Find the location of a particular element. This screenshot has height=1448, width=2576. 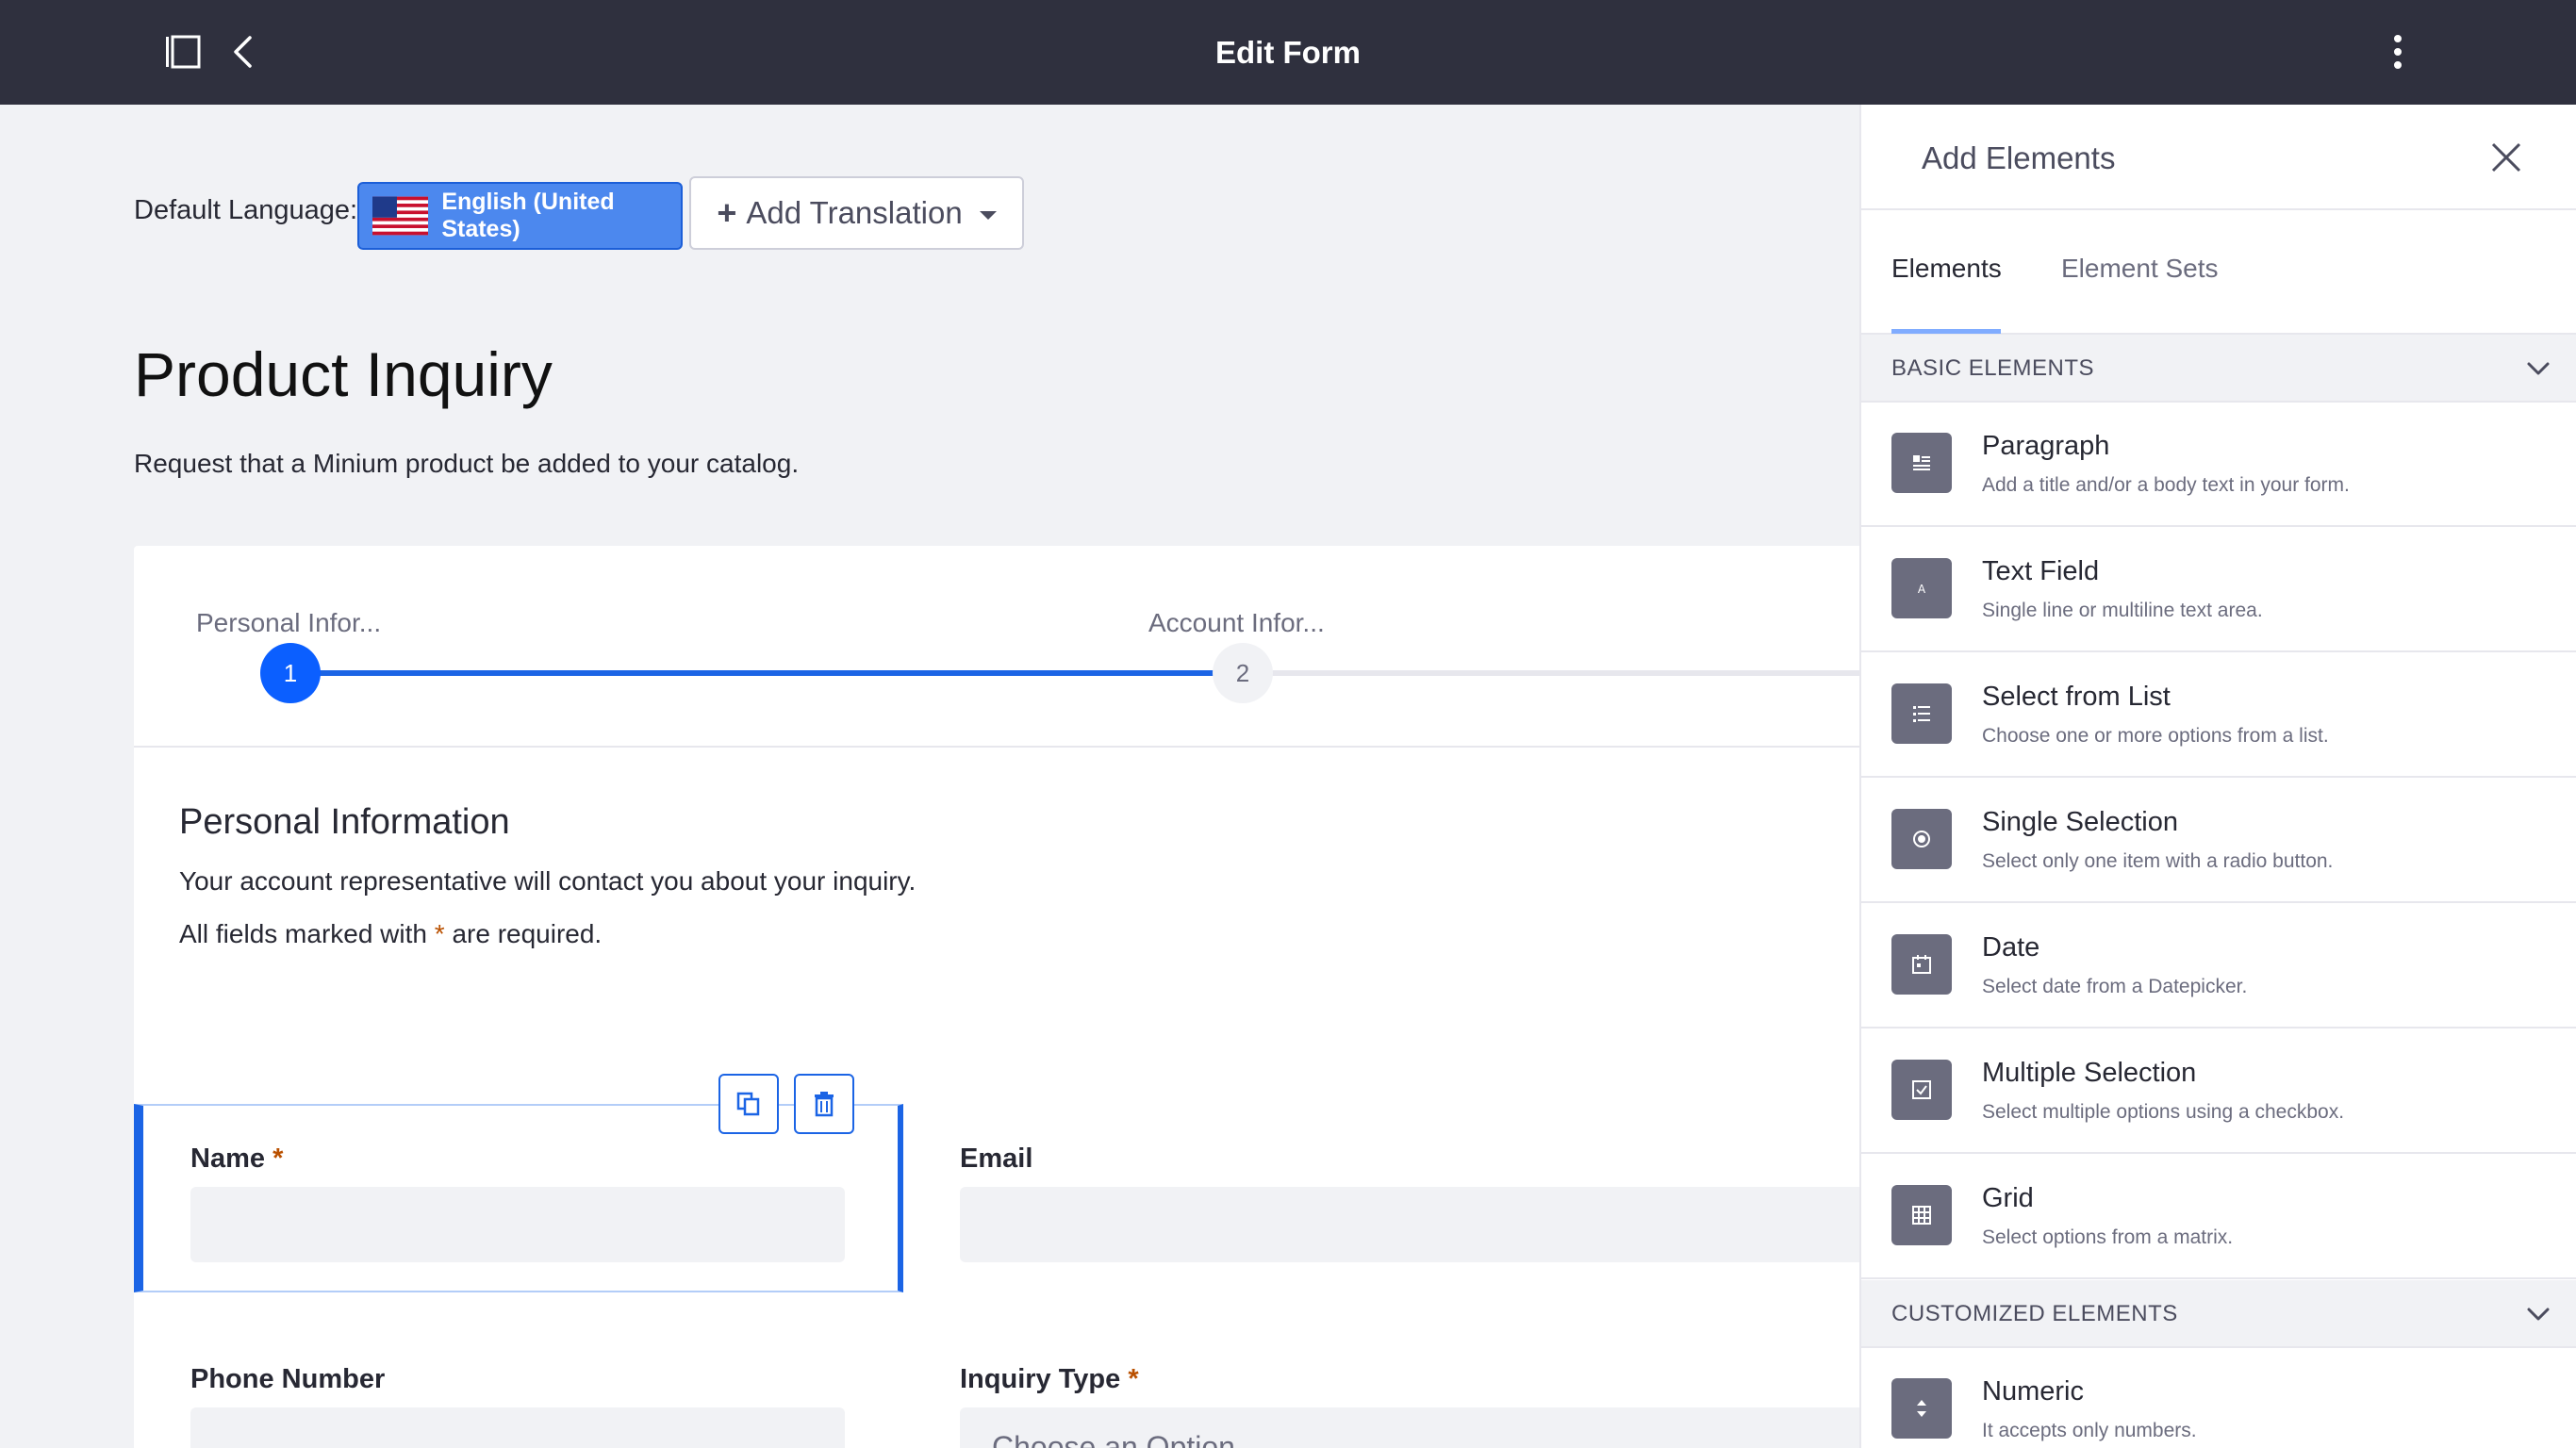

step-2-dot: 2 is located at coordinates (1243, 673).